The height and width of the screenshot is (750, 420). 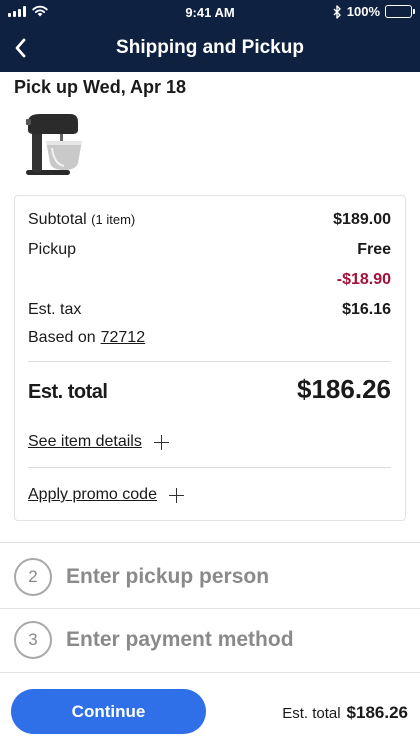 I want to click on footer-total-value: $186.26, so click(x=377, y=712).